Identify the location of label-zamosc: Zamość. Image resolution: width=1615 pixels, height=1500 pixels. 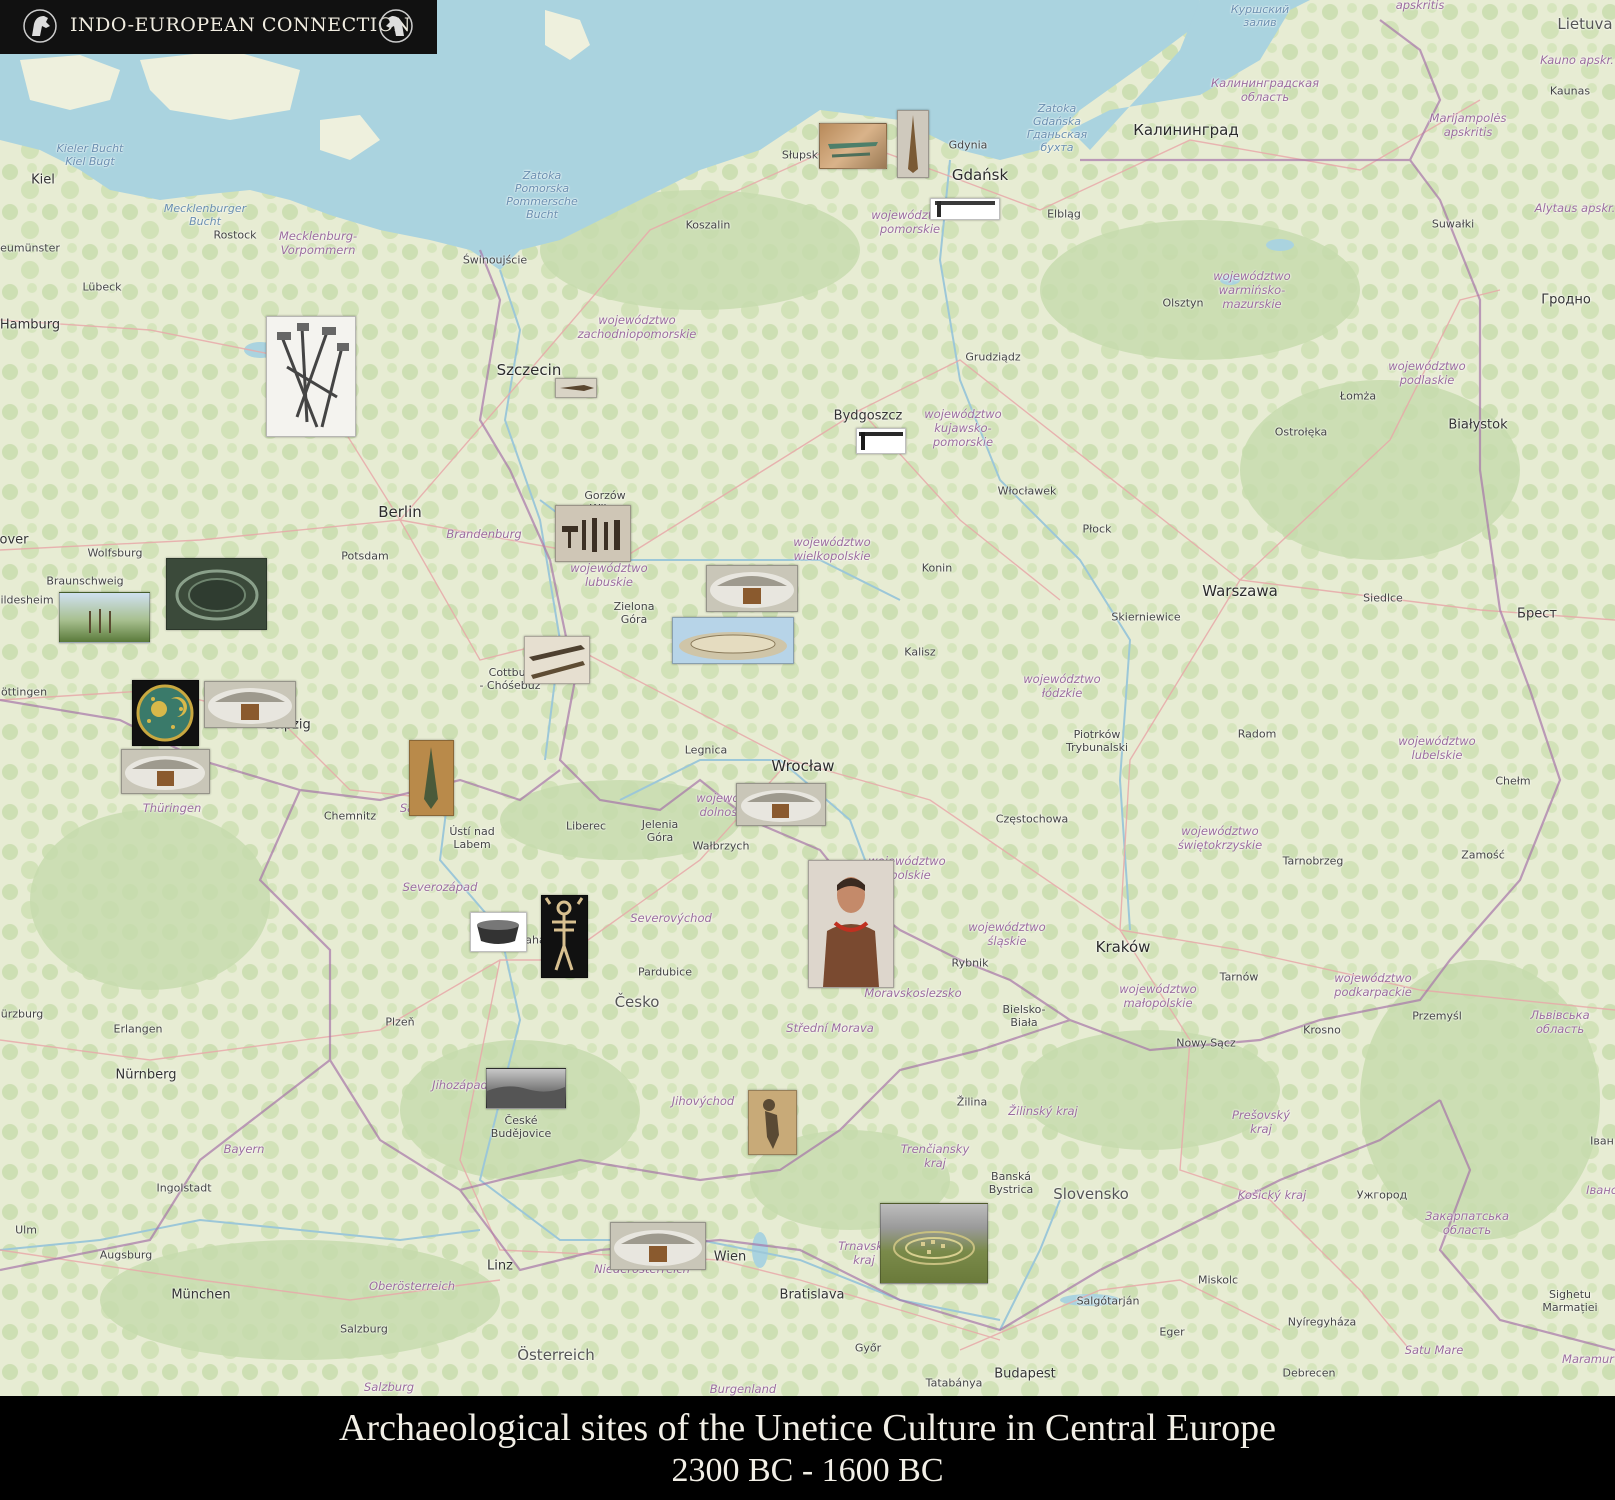
(1483, 855).